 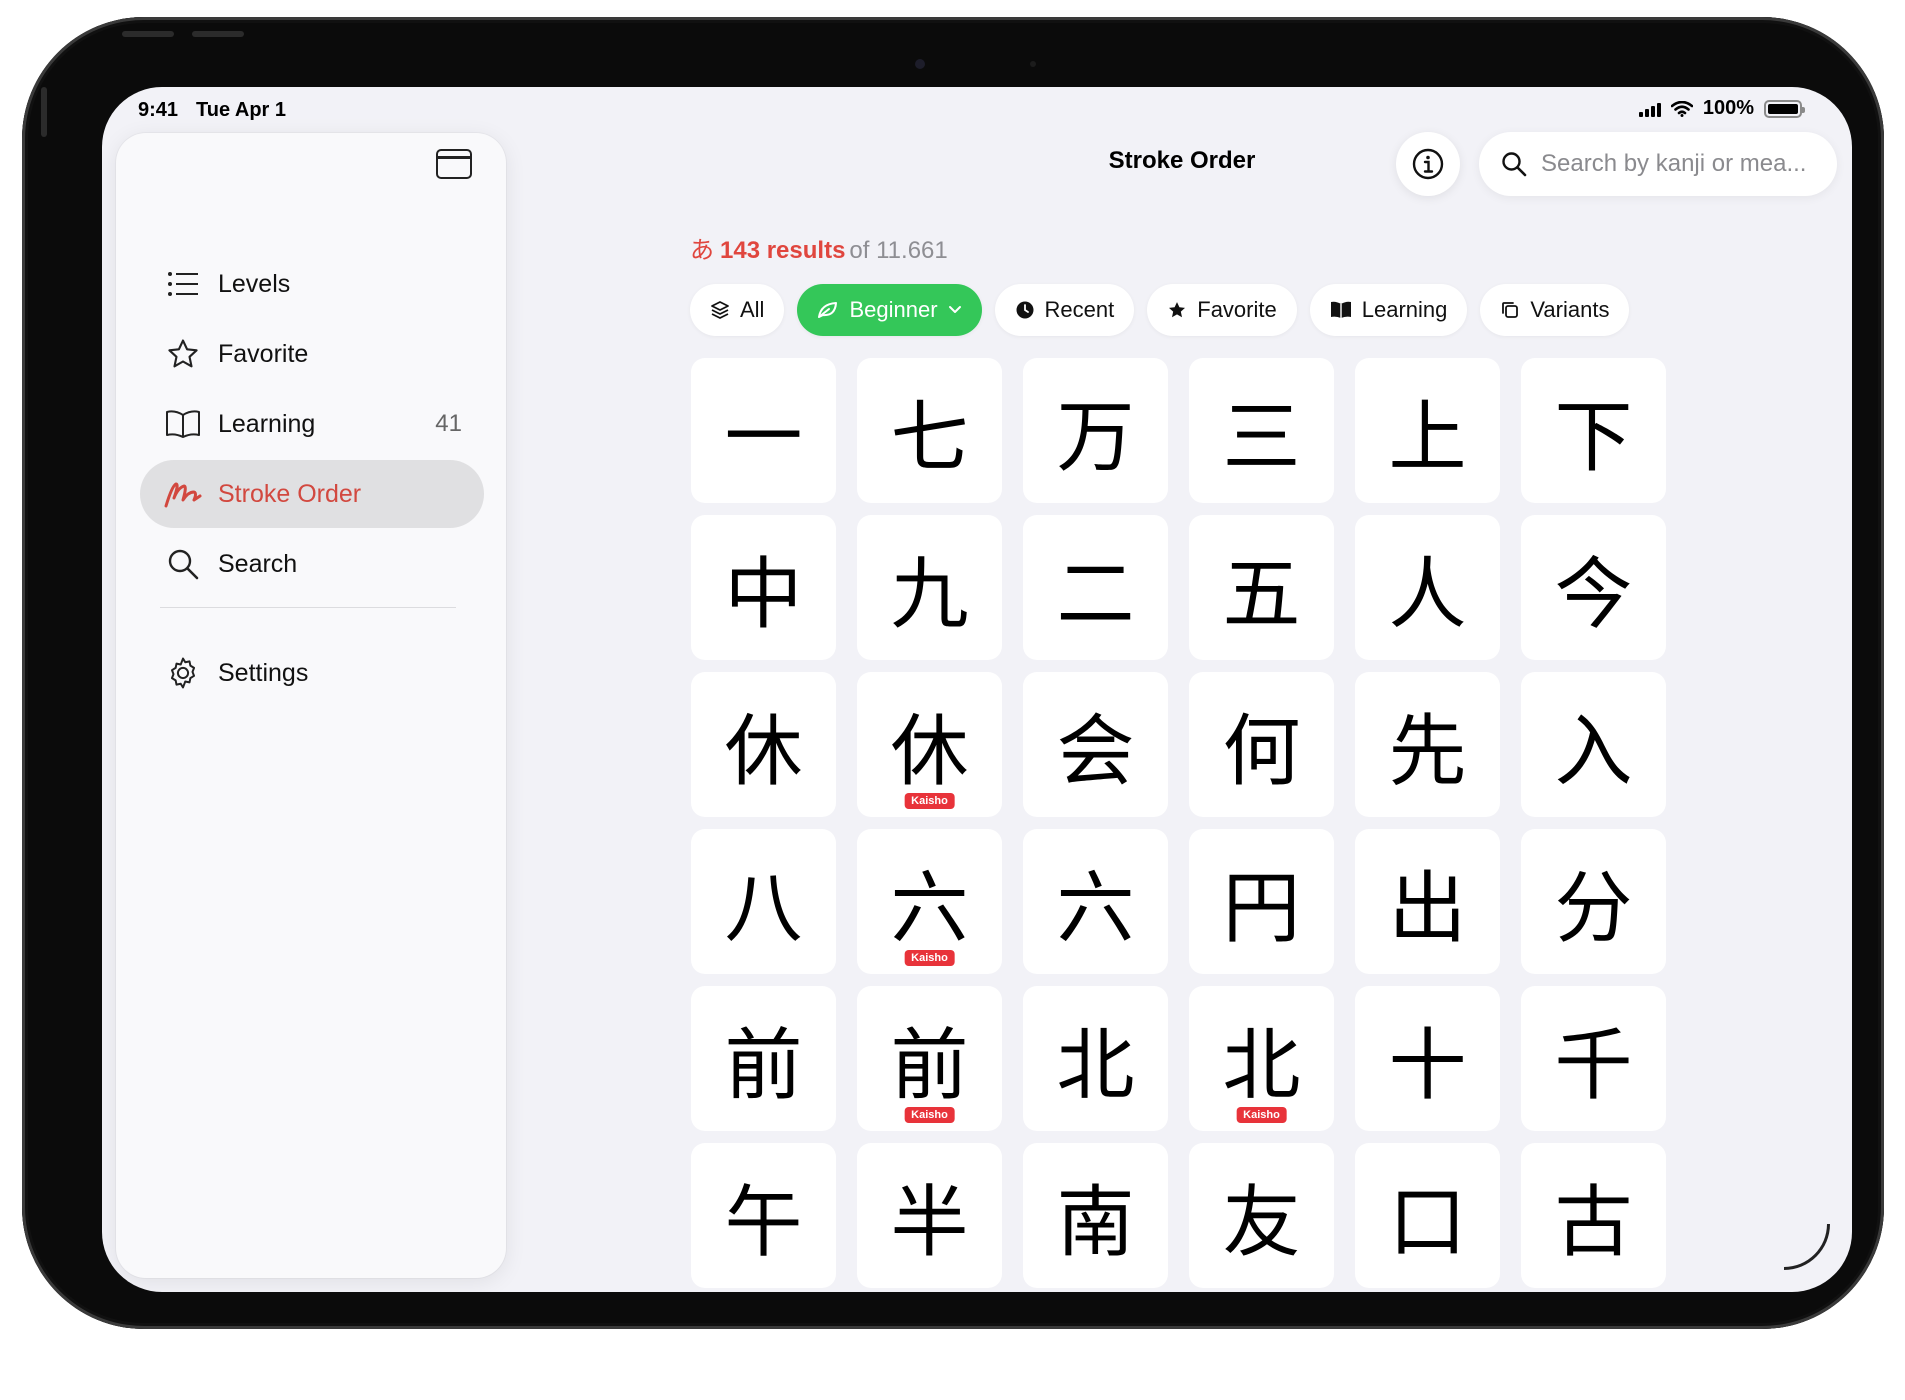 I want to click on kanji-tile: 八, so click(x=763, y=901).